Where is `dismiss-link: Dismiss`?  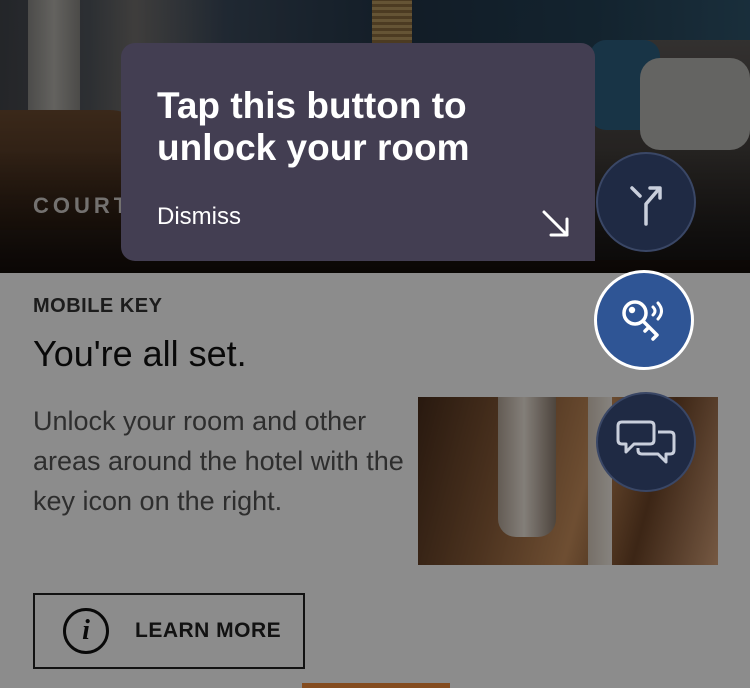
dismiss-link: Dismiss is located at coordinates (199, 217).